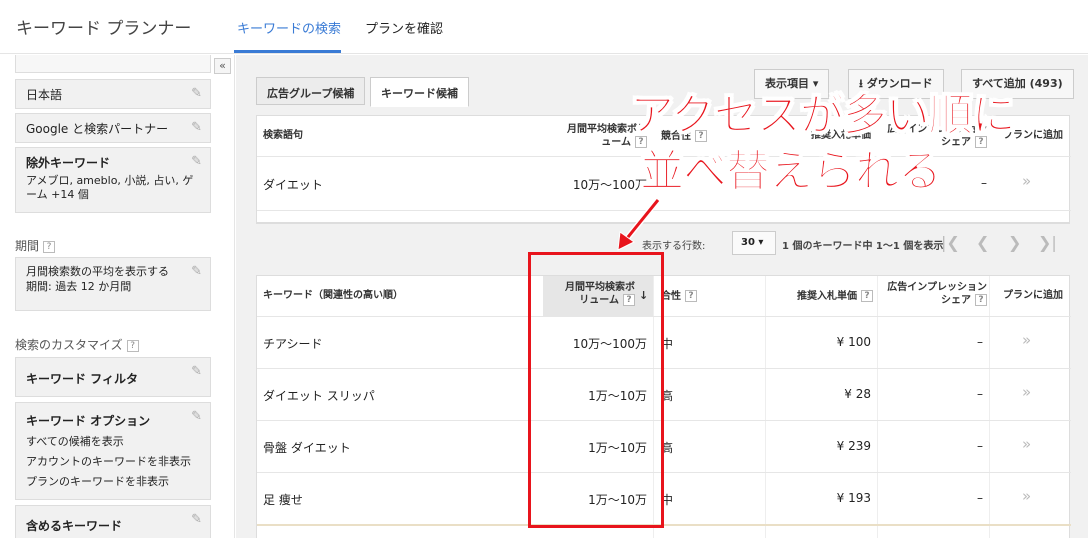 This screenshot has width=1088, height=538. I want to click on keyword-options-title: キーワード オプション, so click(88, 421).